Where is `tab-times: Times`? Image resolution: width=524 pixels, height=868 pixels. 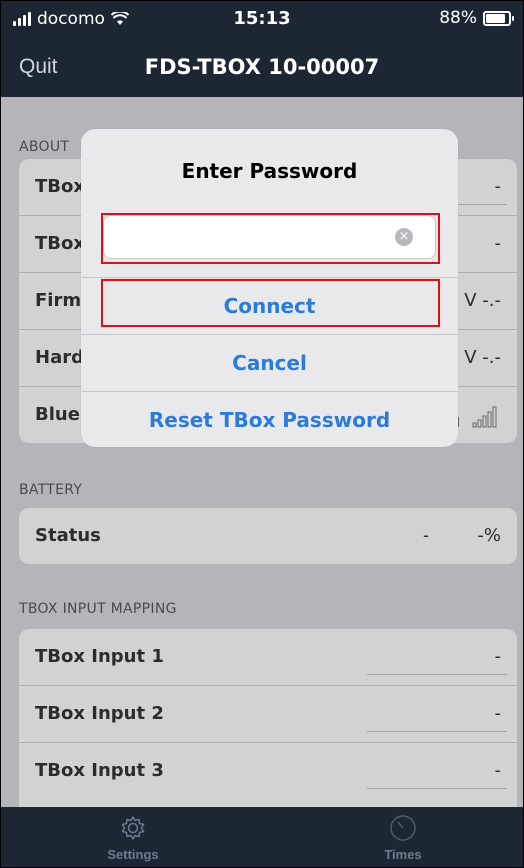 tab-times: Times is located at coordinates (403, 837).